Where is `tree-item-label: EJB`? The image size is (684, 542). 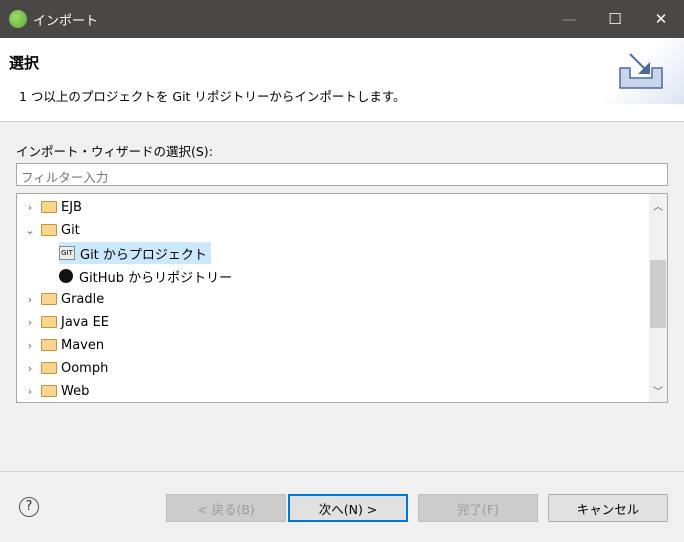
tree-item-label: EJB is located at coordinates (71, 207).